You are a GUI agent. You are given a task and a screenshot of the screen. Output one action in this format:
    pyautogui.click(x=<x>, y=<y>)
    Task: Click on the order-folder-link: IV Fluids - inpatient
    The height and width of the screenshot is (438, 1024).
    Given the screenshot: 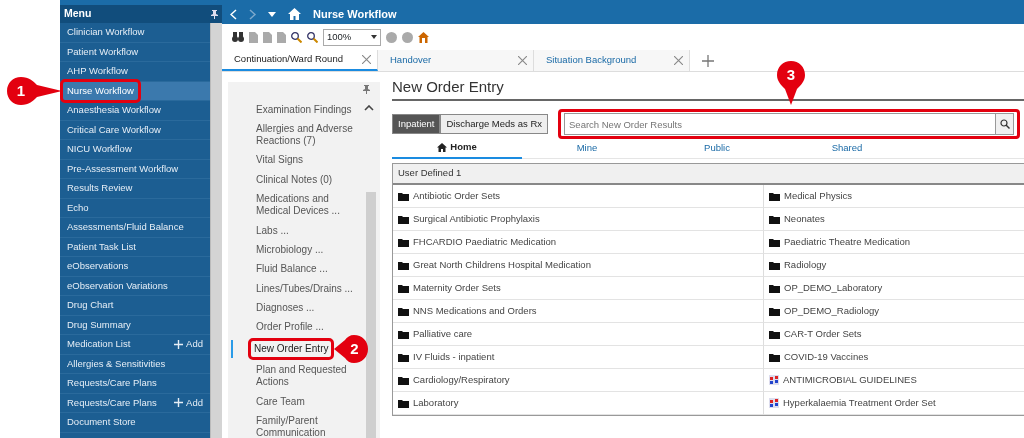 What is the action you would take?
    pyautogui.click(x=454, y=357)
    